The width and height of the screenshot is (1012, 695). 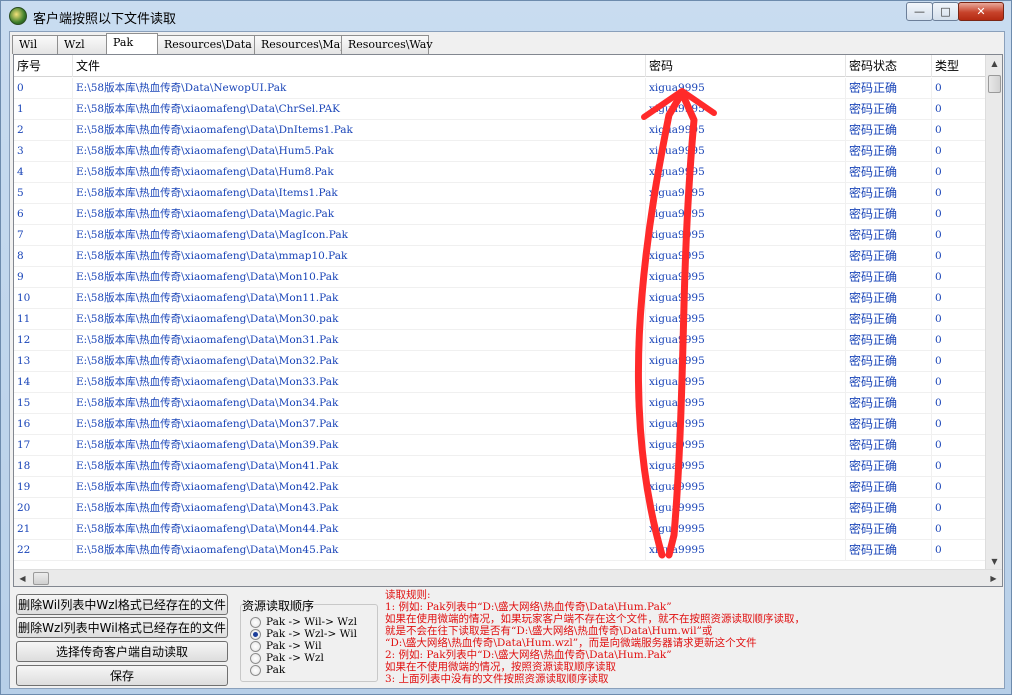 What do you see at coordinates (359, 214) in the screenshot?
I see `row-file: E:\58版本库\热血传奇\xiaomafeng\Data\Magic.Pak` at bounding box center [359, 214].